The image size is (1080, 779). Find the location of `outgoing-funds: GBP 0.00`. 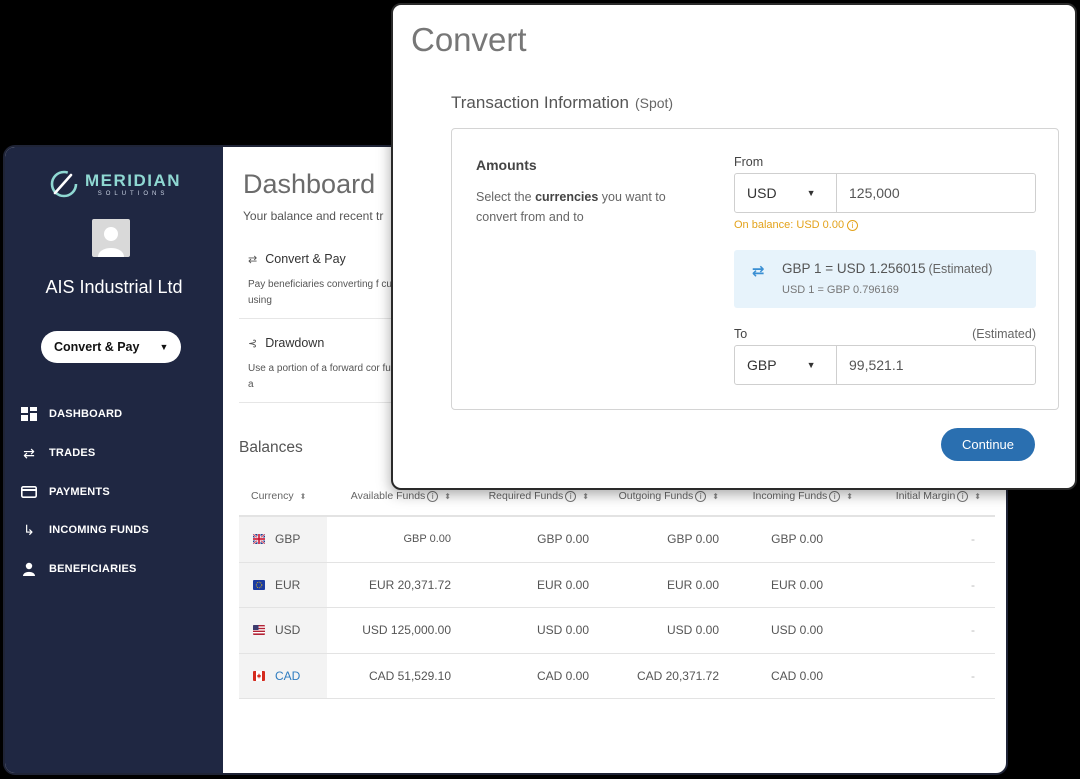

outgoing-funds: GBP 0.00 is located at coordinates (693, 539).